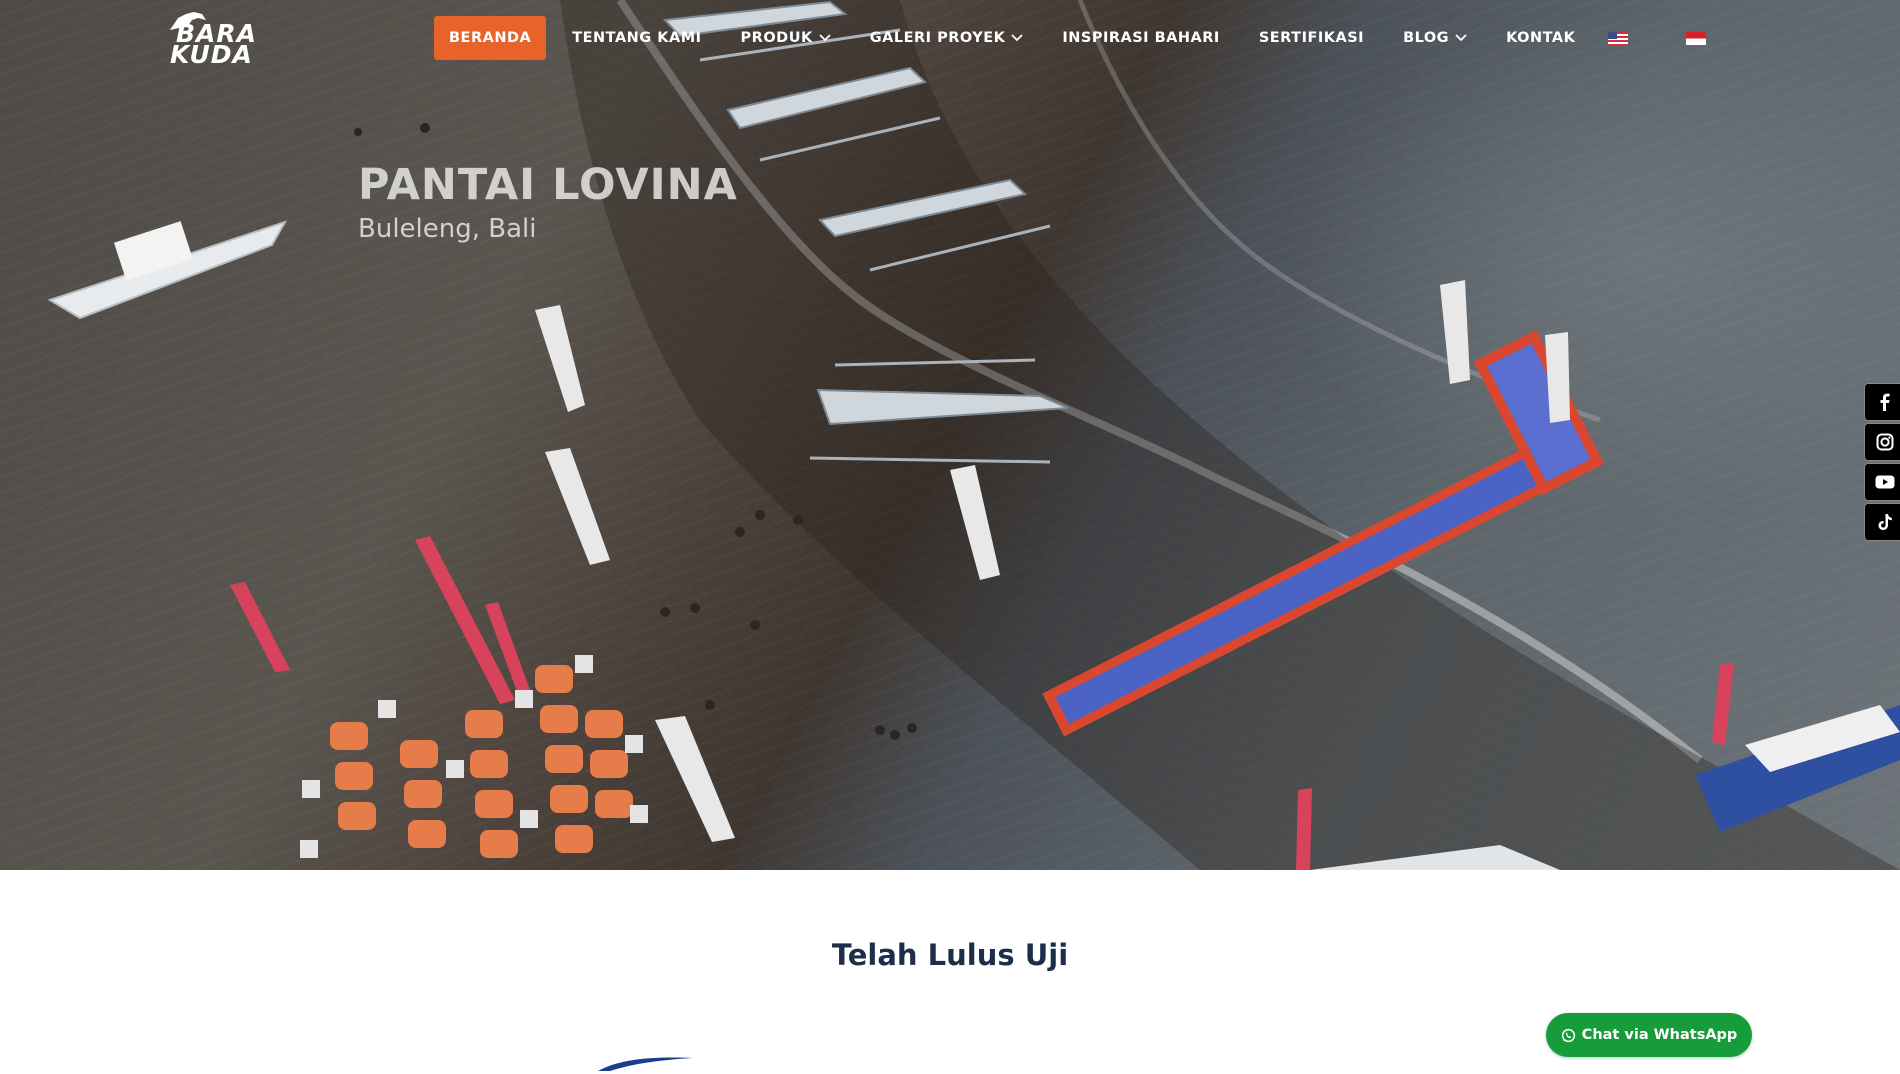  I want to click on nav-item-label: PRODUK, so click(776, 38).